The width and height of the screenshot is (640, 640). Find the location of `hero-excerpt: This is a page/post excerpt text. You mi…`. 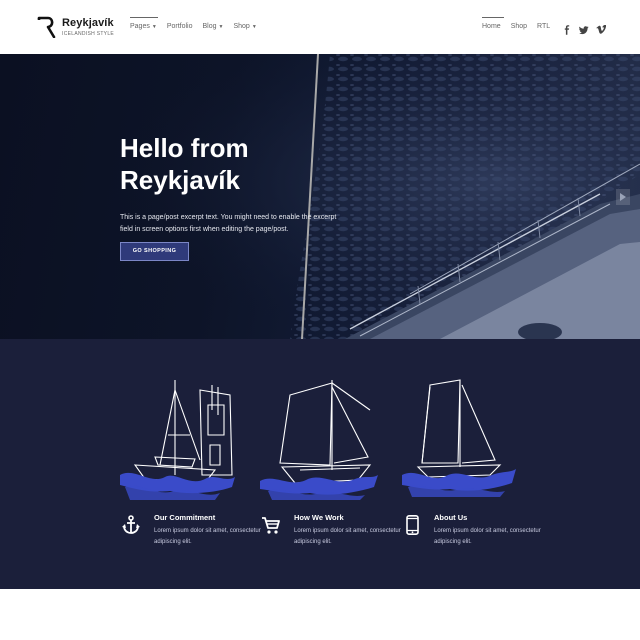

hero-excerpt: This is a page/post excerpt text. You mi… is located at coordinates (228, 223).